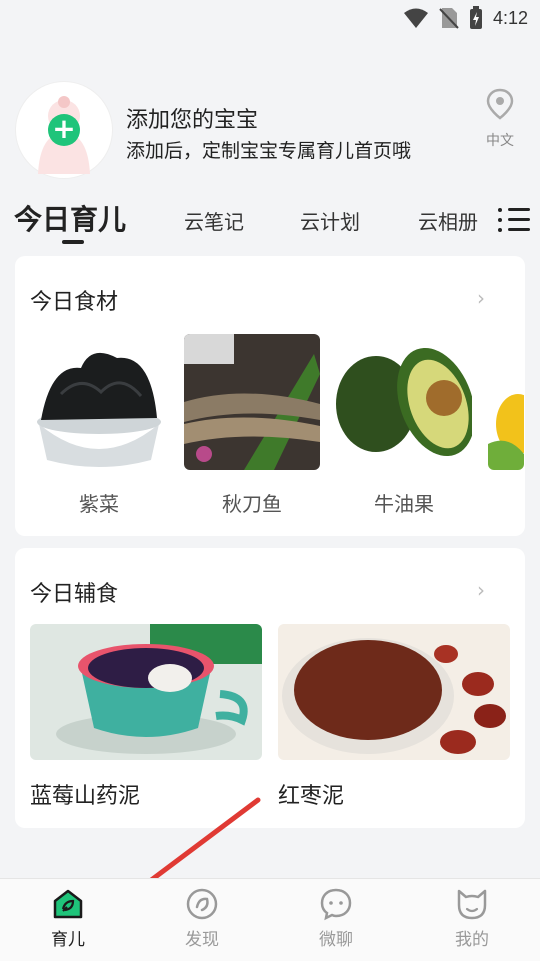  What do you see at coordinates (336, 940) in the screenshot?
I see `nav-label: 微聊` at bounding box center [336, 940].